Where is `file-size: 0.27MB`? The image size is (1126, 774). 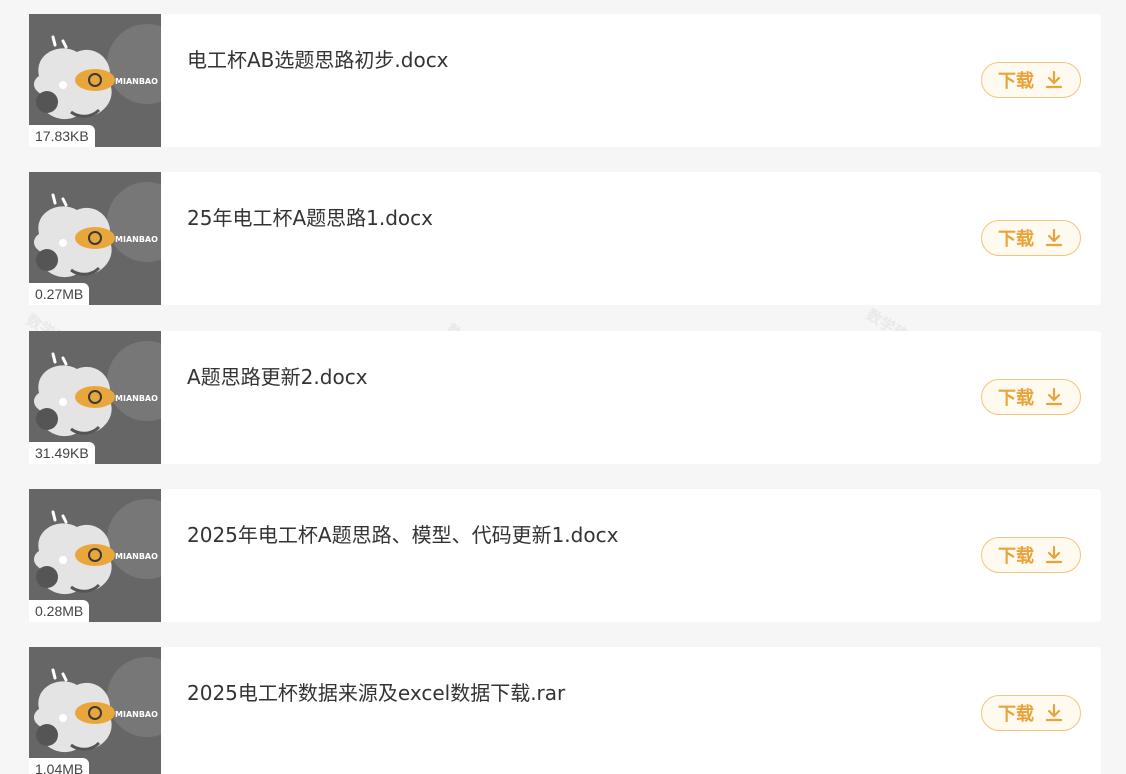 file-size: 0.27MB is located at coordinates (59, 294).